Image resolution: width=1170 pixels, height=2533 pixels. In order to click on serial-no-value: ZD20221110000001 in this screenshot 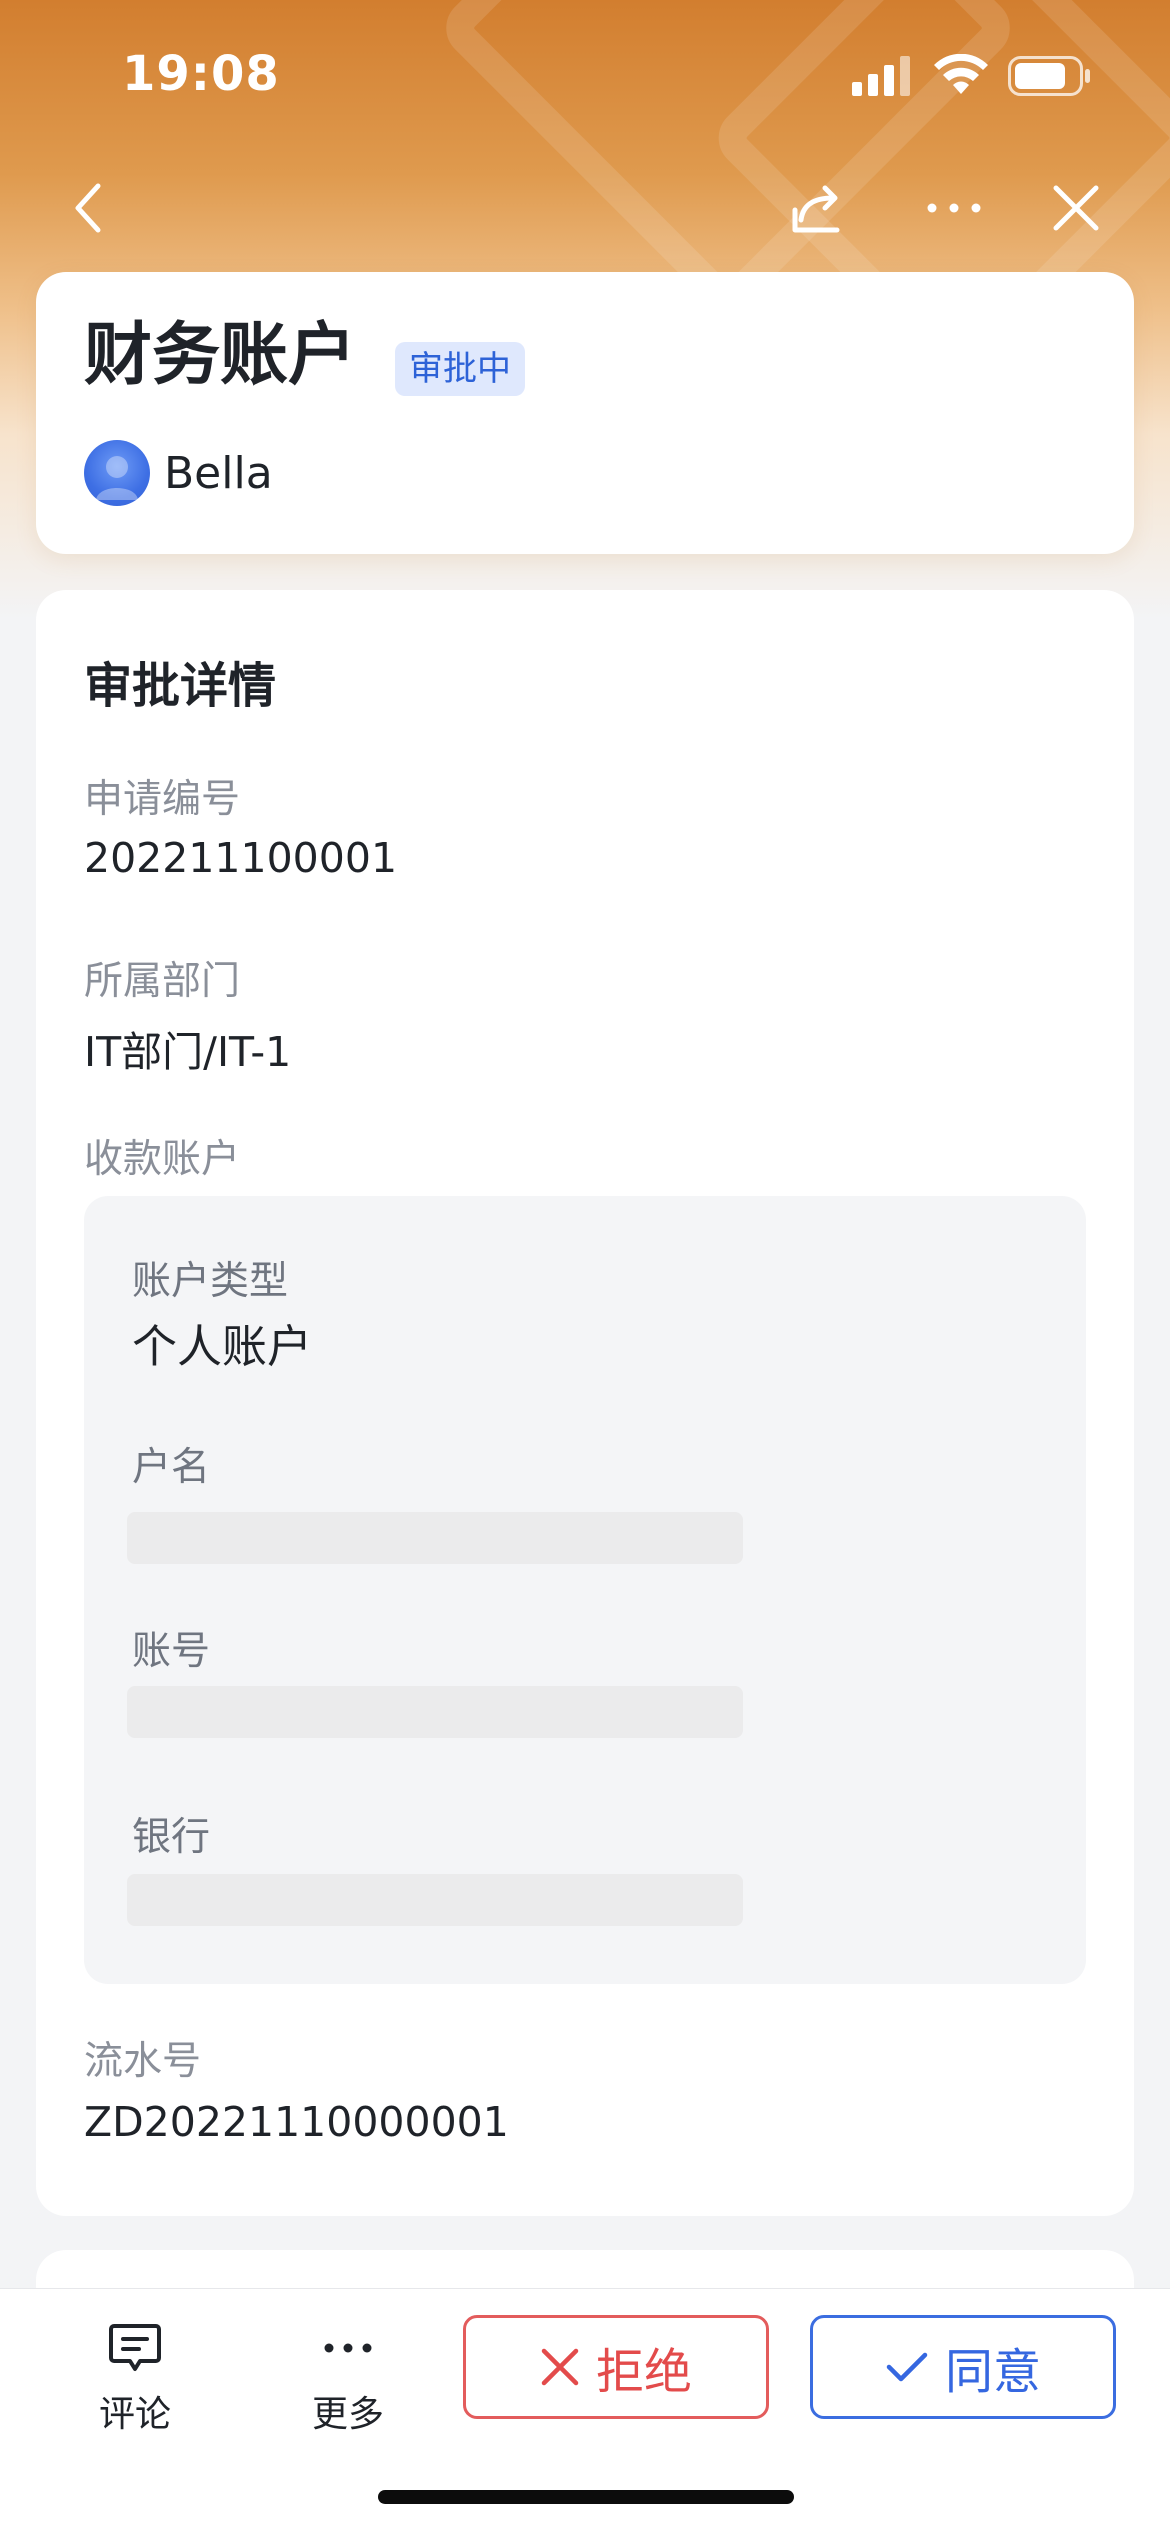, I will do `click(296, 2122)`.